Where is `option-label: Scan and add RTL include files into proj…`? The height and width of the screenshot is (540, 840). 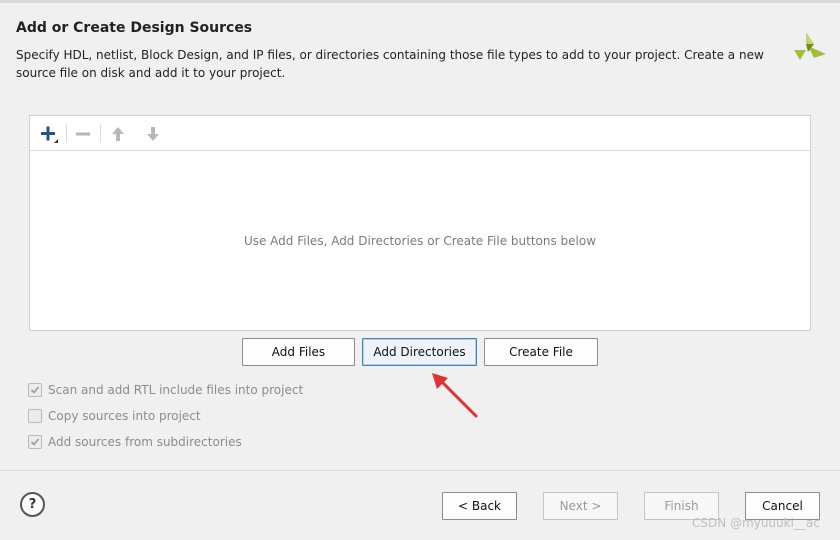 option-label: Scan and add RTL include files into proj… is located at coordinates (176, 390).